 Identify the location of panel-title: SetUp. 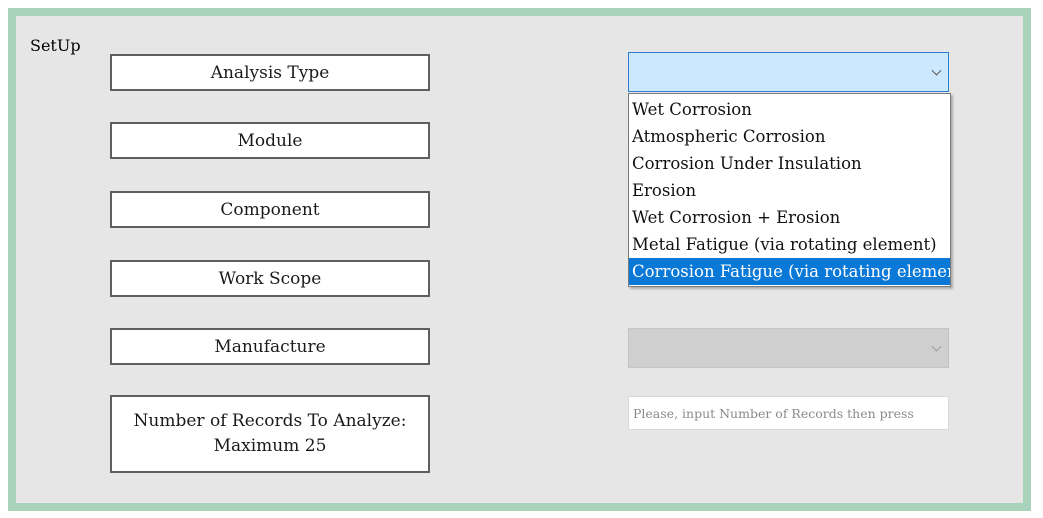
(55, 45).